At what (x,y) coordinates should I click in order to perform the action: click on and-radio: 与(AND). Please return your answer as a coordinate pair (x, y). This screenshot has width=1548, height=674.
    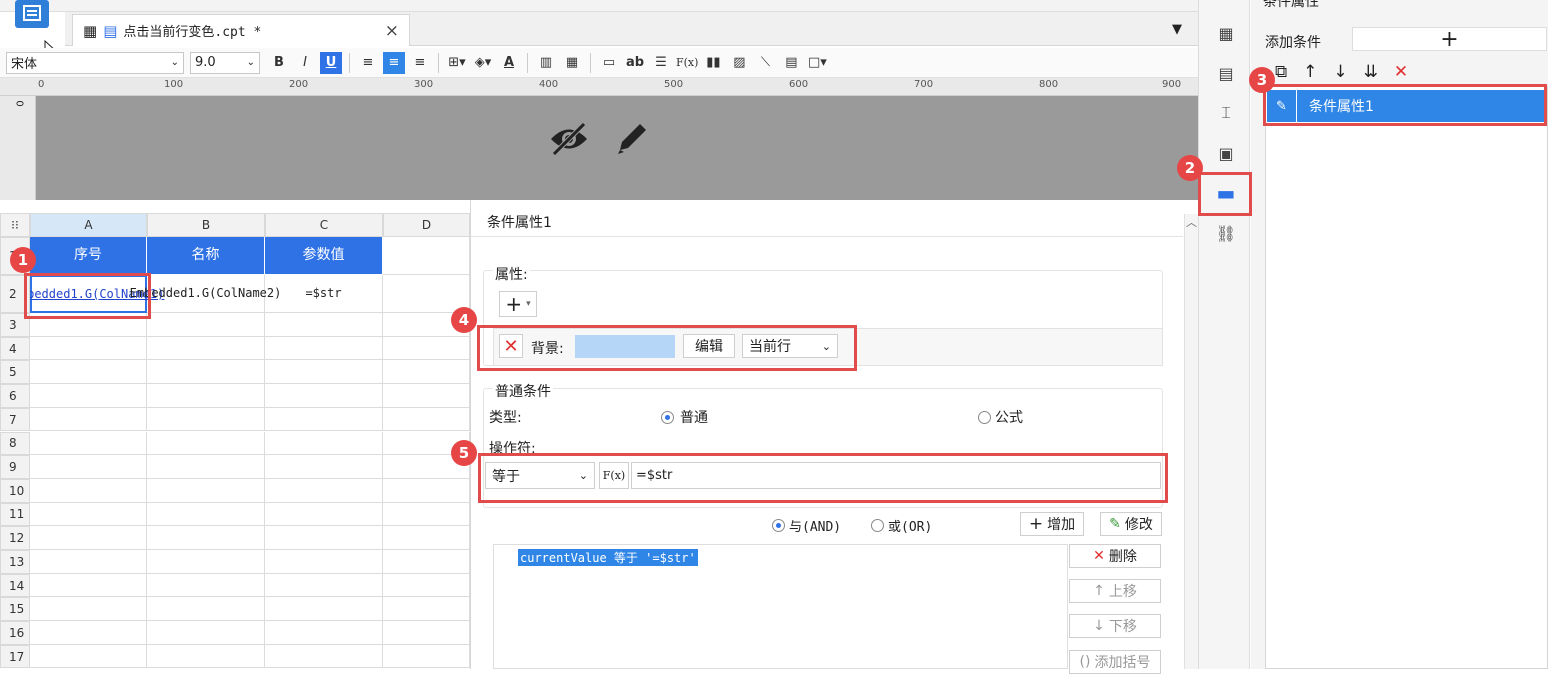
    Looking at the image, I should click on (806, 525).